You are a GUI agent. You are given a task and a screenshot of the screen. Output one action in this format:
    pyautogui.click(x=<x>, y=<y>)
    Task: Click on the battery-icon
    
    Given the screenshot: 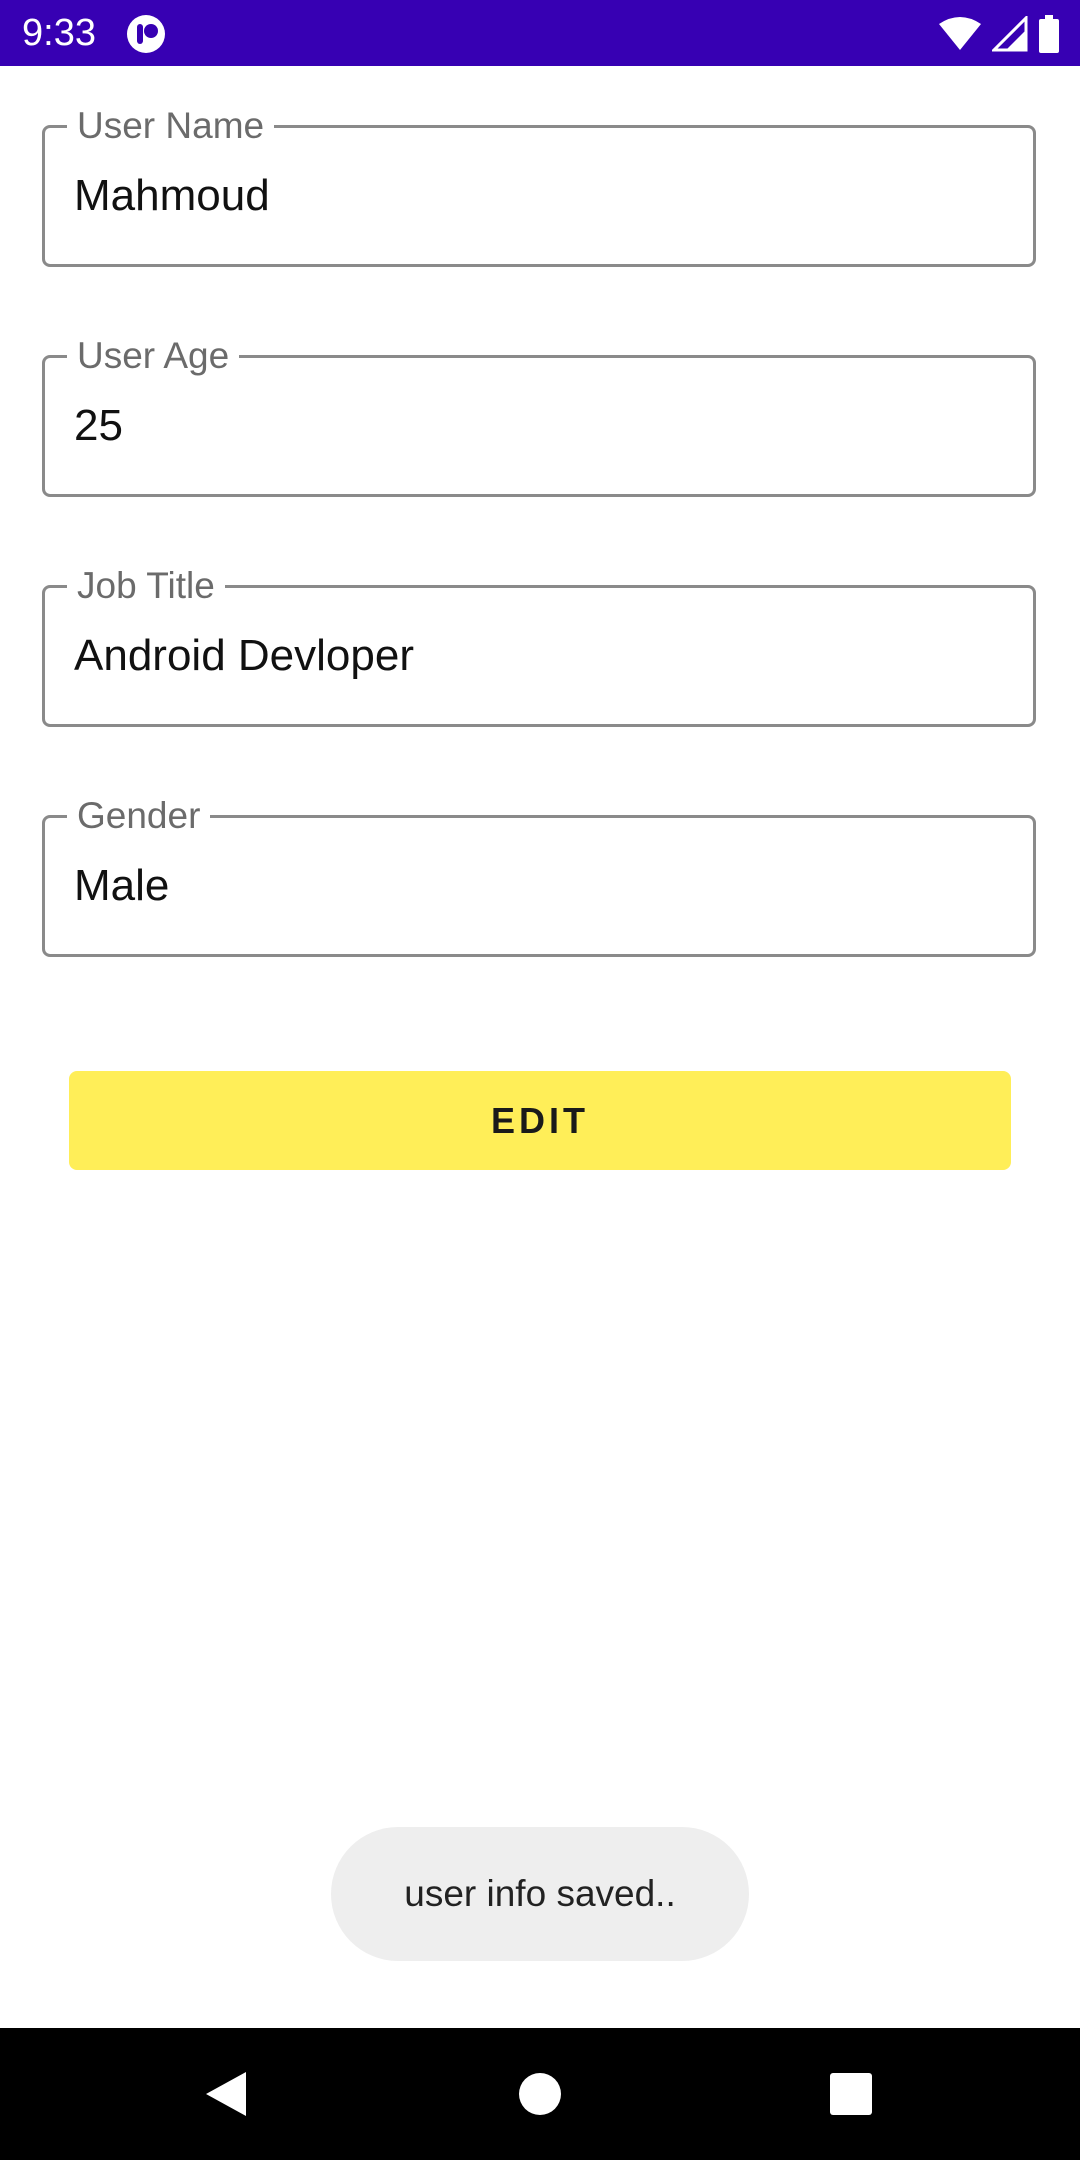 What is the action you would take?
    pyautogui.click(x=1049, y=34)
    